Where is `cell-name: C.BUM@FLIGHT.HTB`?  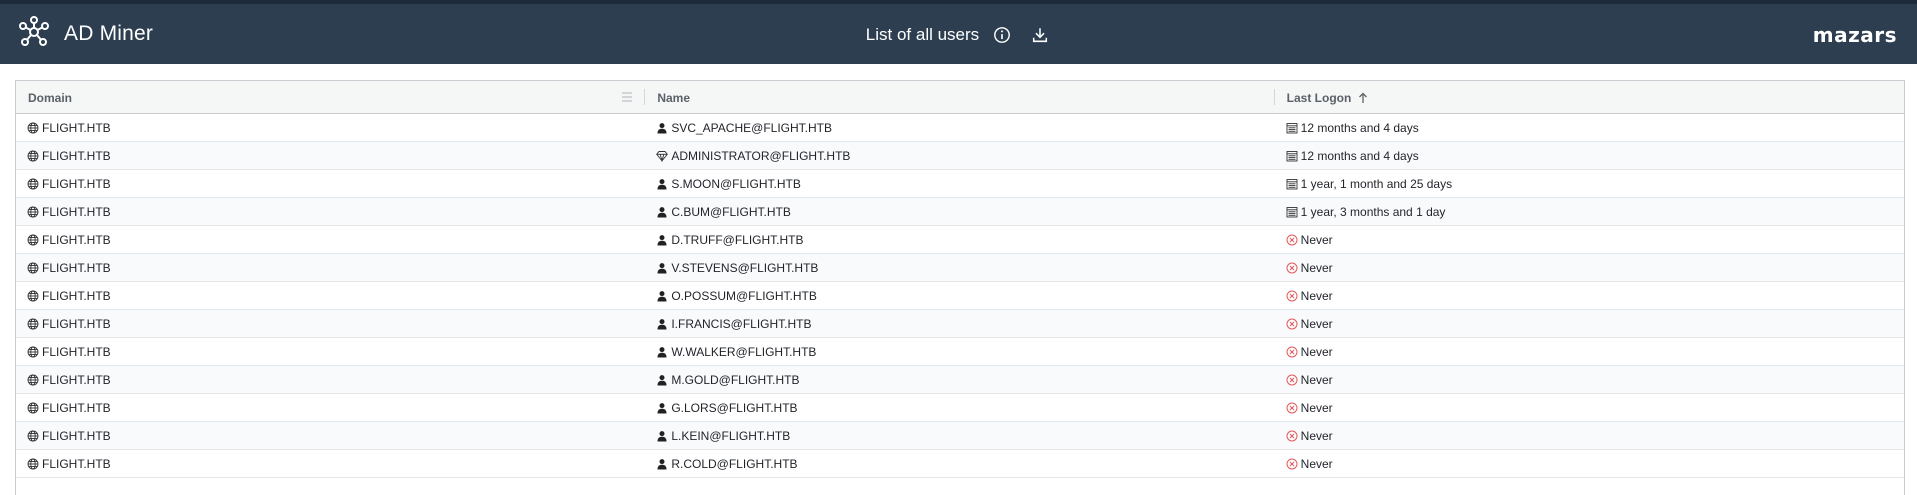
cell-name: C.BUM@FLIGHT.HTB is located at coordinates (959, 211).